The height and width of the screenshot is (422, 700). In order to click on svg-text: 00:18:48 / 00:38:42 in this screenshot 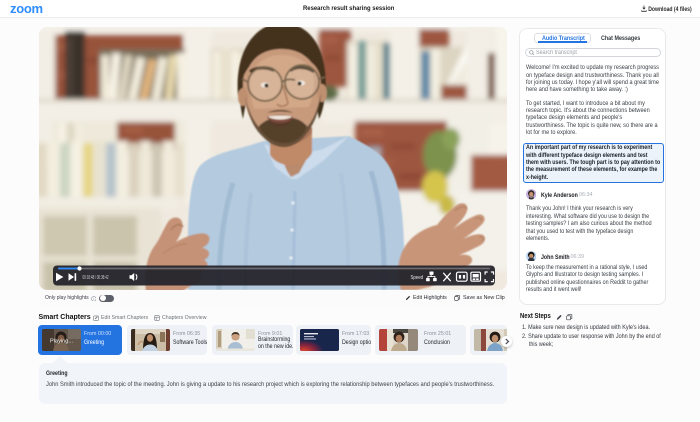, I will do `click(96, 278)`.